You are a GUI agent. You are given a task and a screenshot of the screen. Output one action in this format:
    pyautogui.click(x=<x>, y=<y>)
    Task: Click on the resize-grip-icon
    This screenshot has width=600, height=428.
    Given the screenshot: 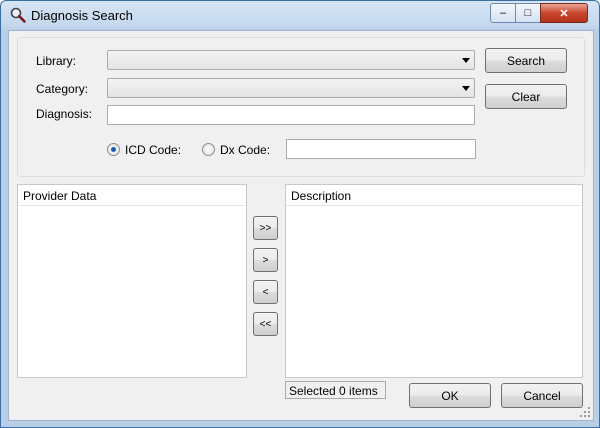 What is the action you would take?
    pyautogui.click(x=585, y=412)
    